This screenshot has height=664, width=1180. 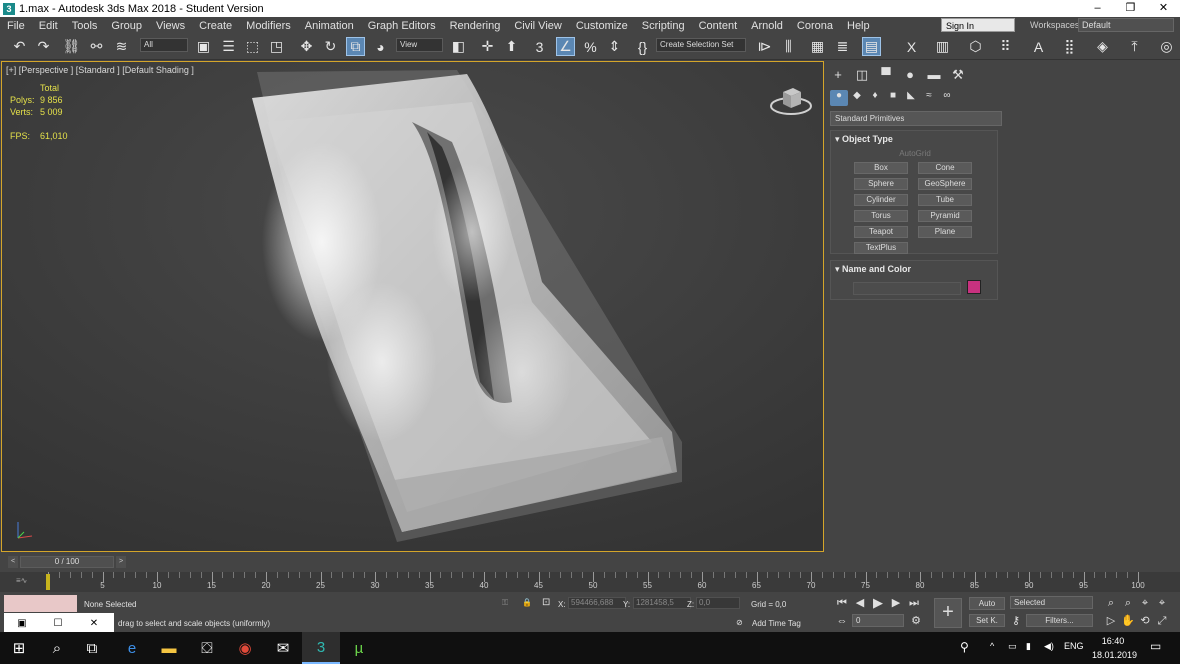 What do you see at coordinates (875, 98) in the screenshot?
I see `lights-icon: ♦` at bounding box center [875, 98].